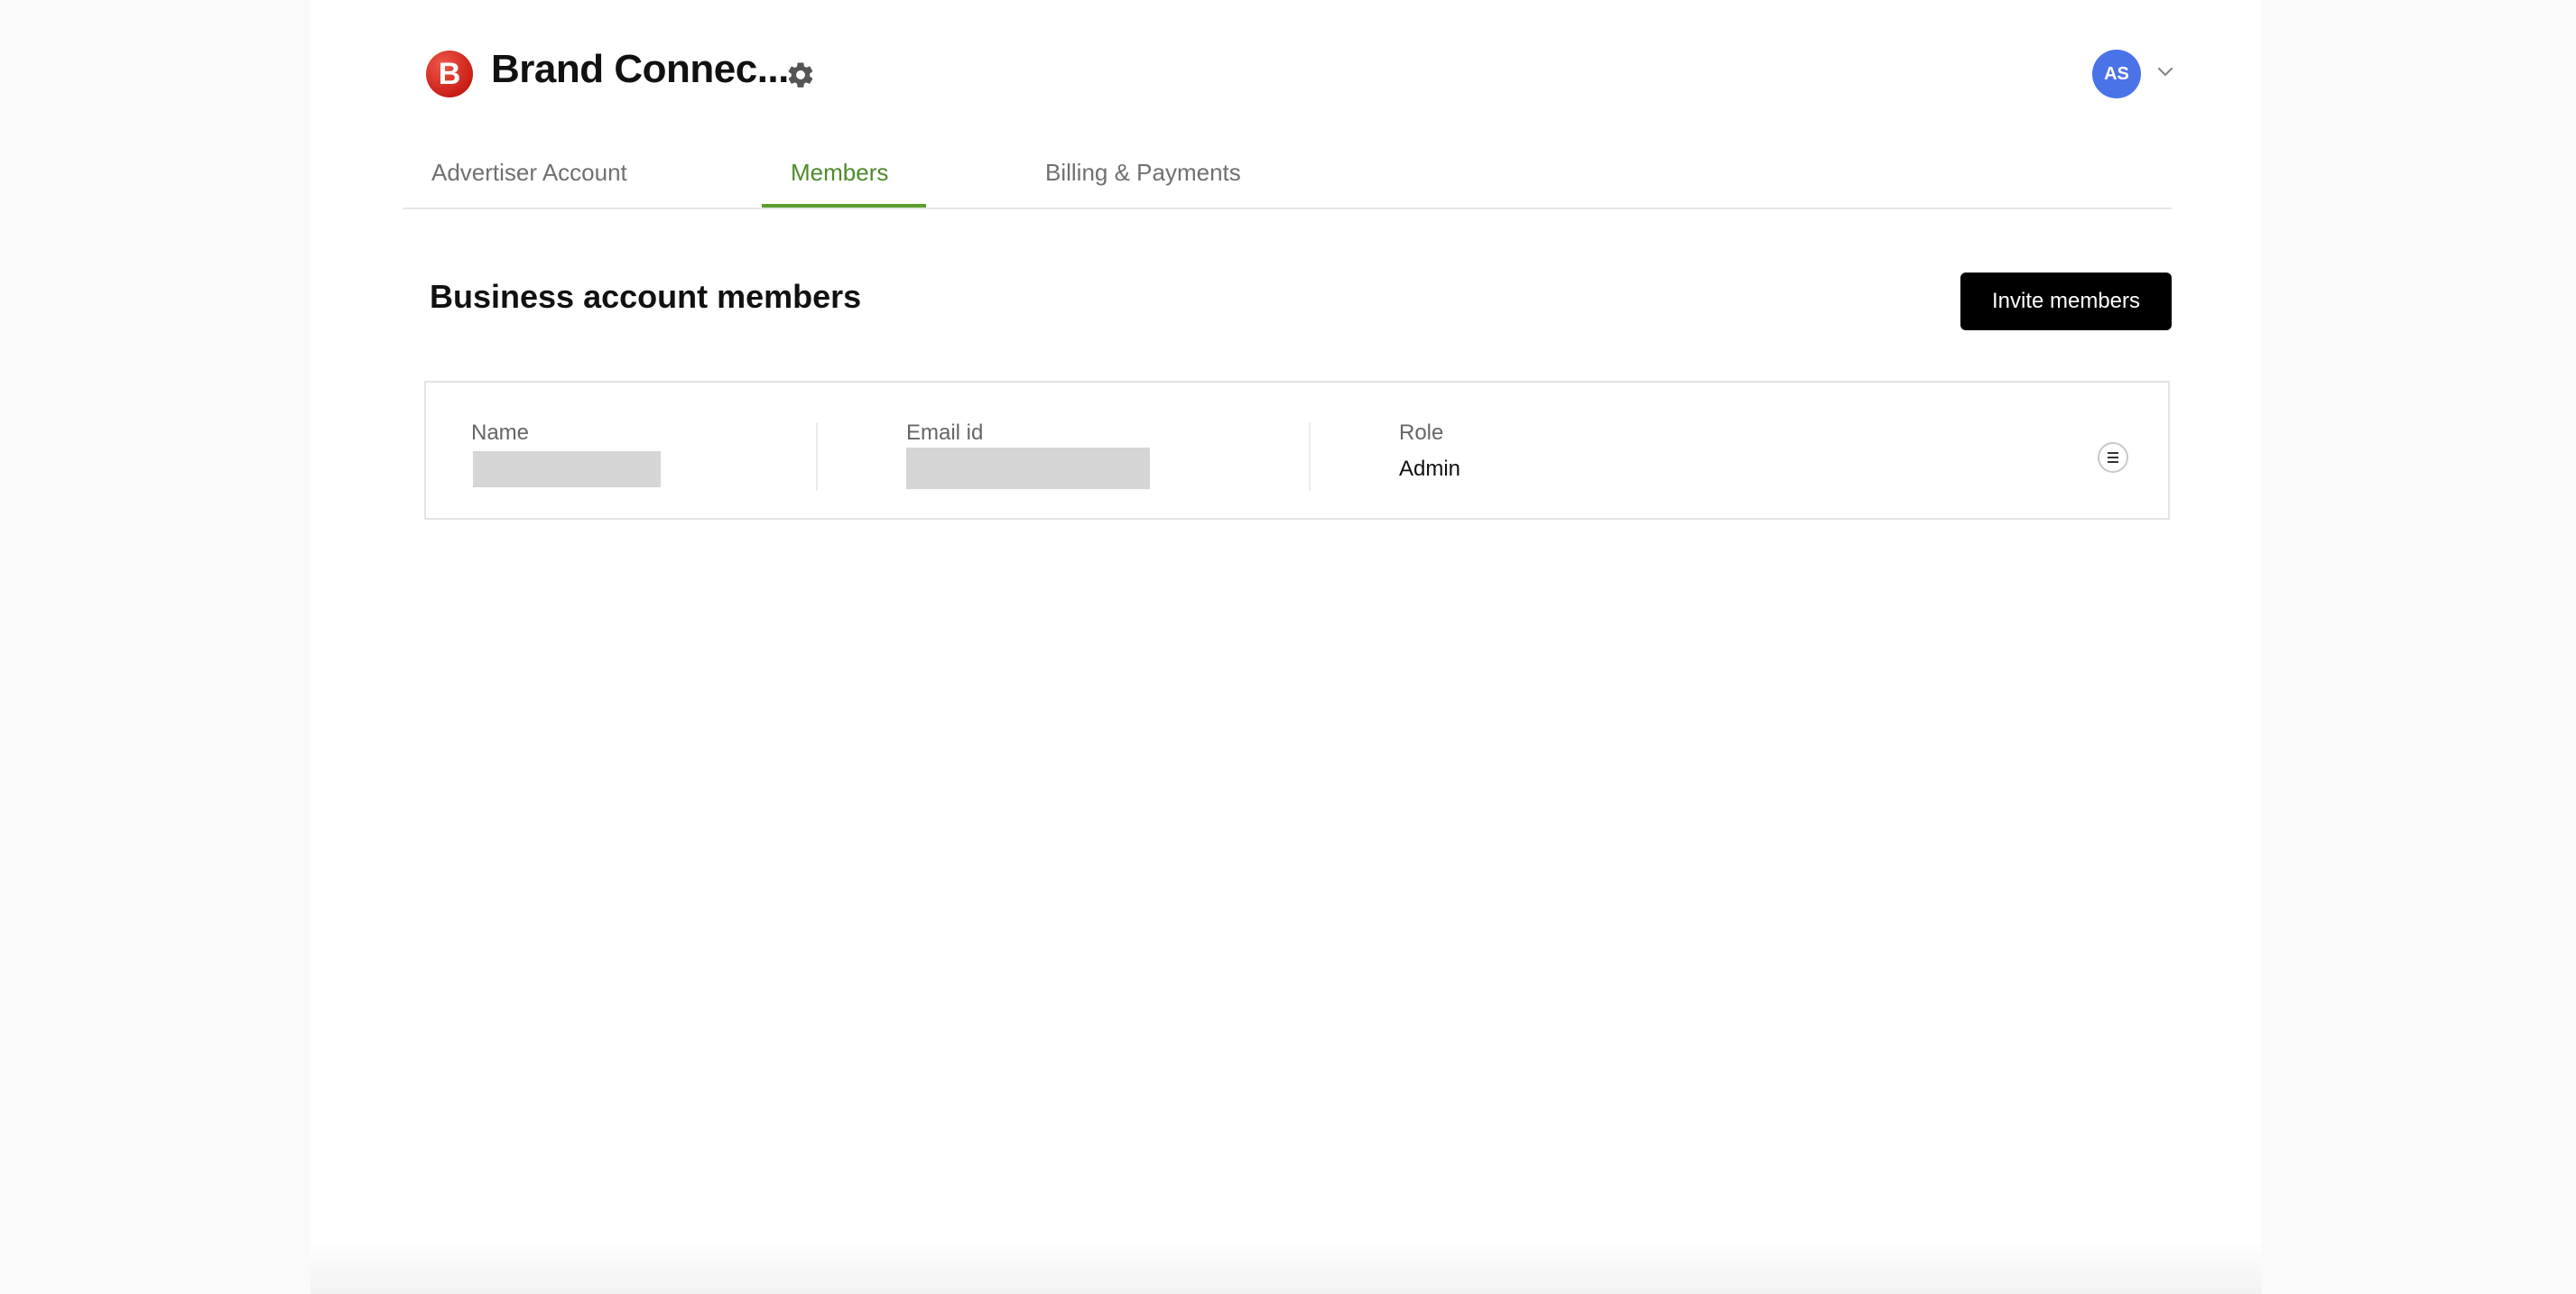  What do you see at coordinates (1028, 468) in the screenshot?
I see `email-value-redacted` at bounding box center [1028, 468].